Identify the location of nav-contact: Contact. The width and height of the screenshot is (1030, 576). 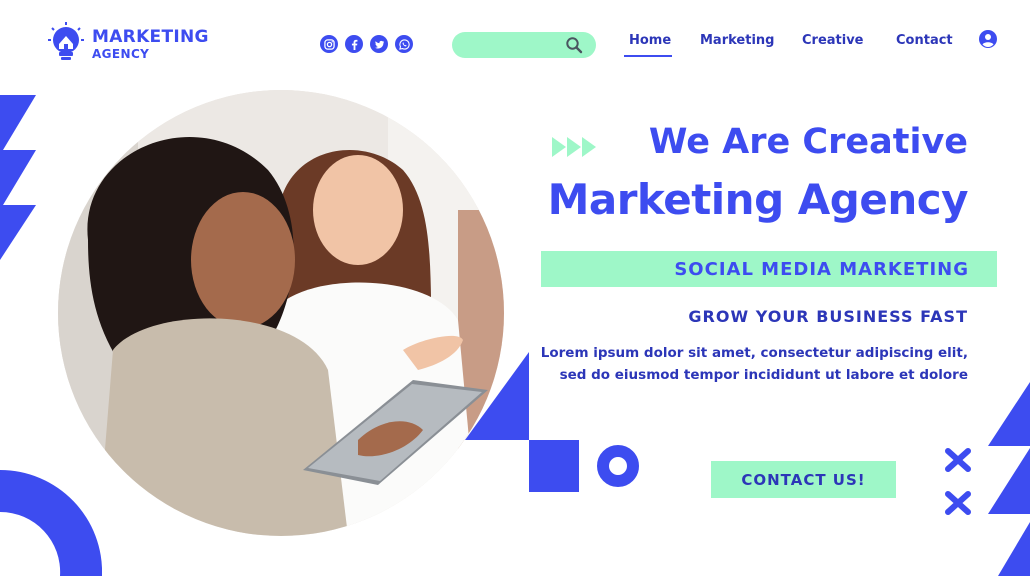
(924, 40).